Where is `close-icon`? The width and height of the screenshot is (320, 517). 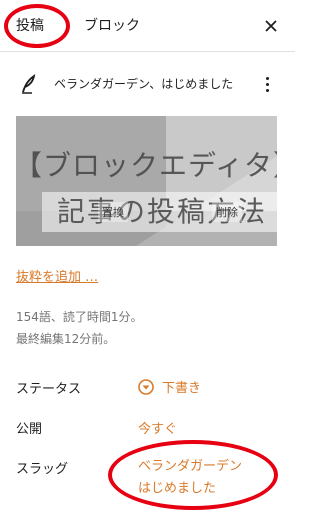
close-icon is located at coordinates (271, 26).